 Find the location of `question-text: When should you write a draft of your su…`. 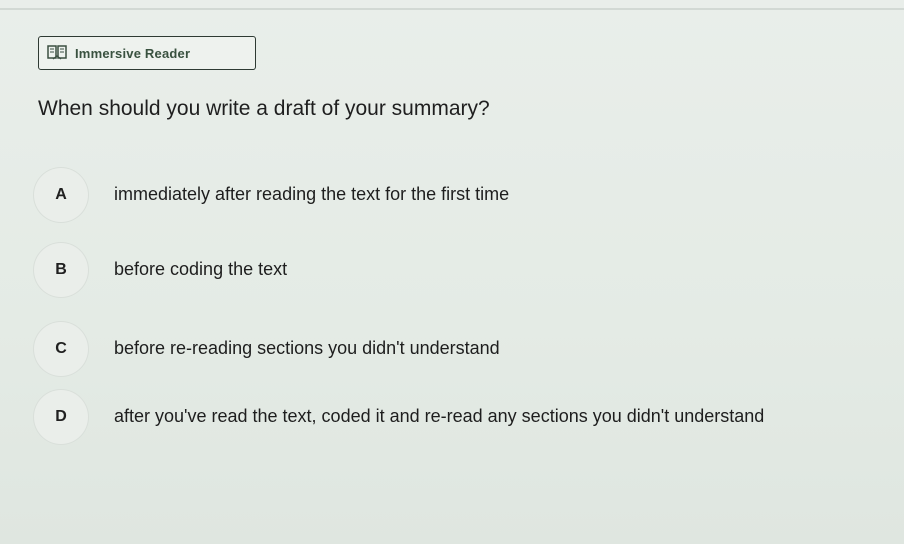

question-text: When should you write a draft of your su… is located at coordinates (264, 108).